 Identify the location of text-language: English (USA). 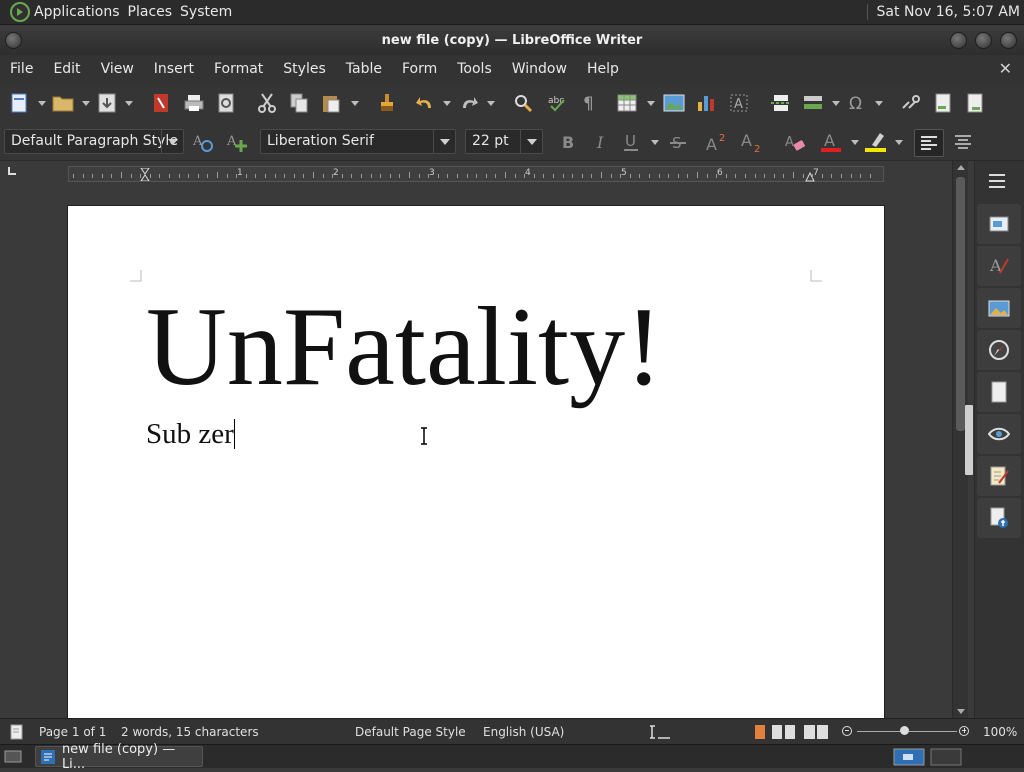
(523, 732).